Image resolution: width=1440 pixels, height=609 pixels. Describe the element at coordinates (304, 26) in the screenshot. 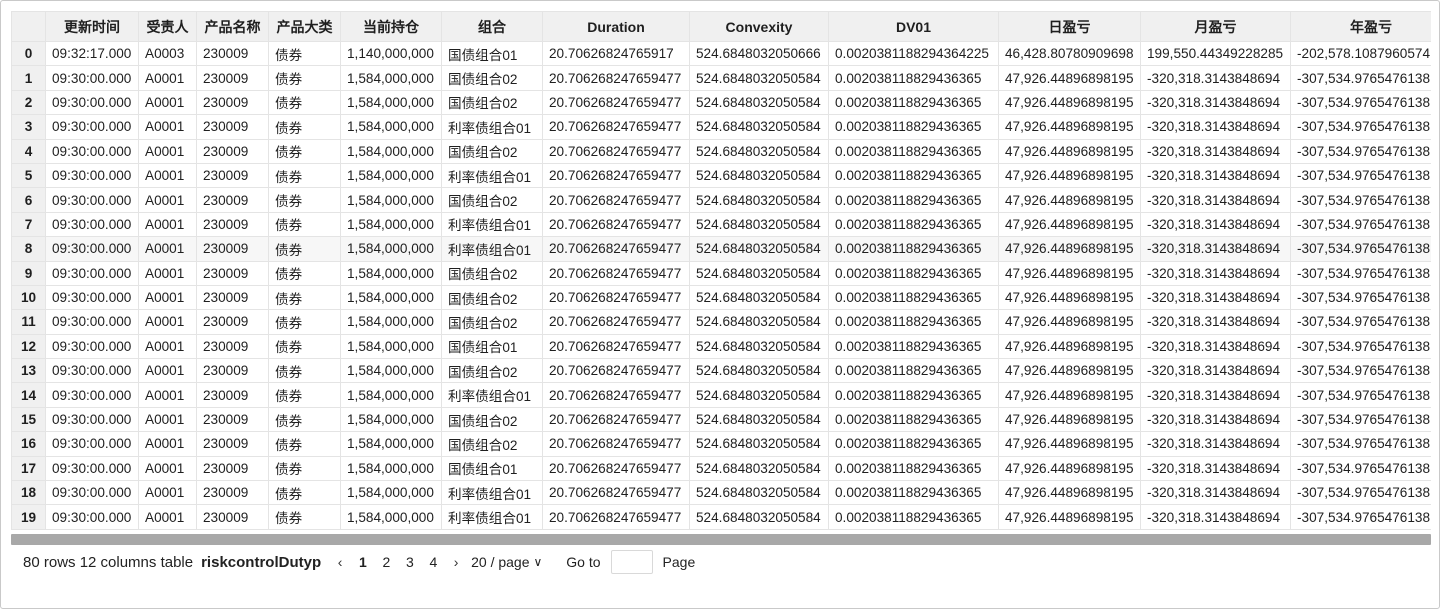

I see `column-header: 产品大类` at that location.